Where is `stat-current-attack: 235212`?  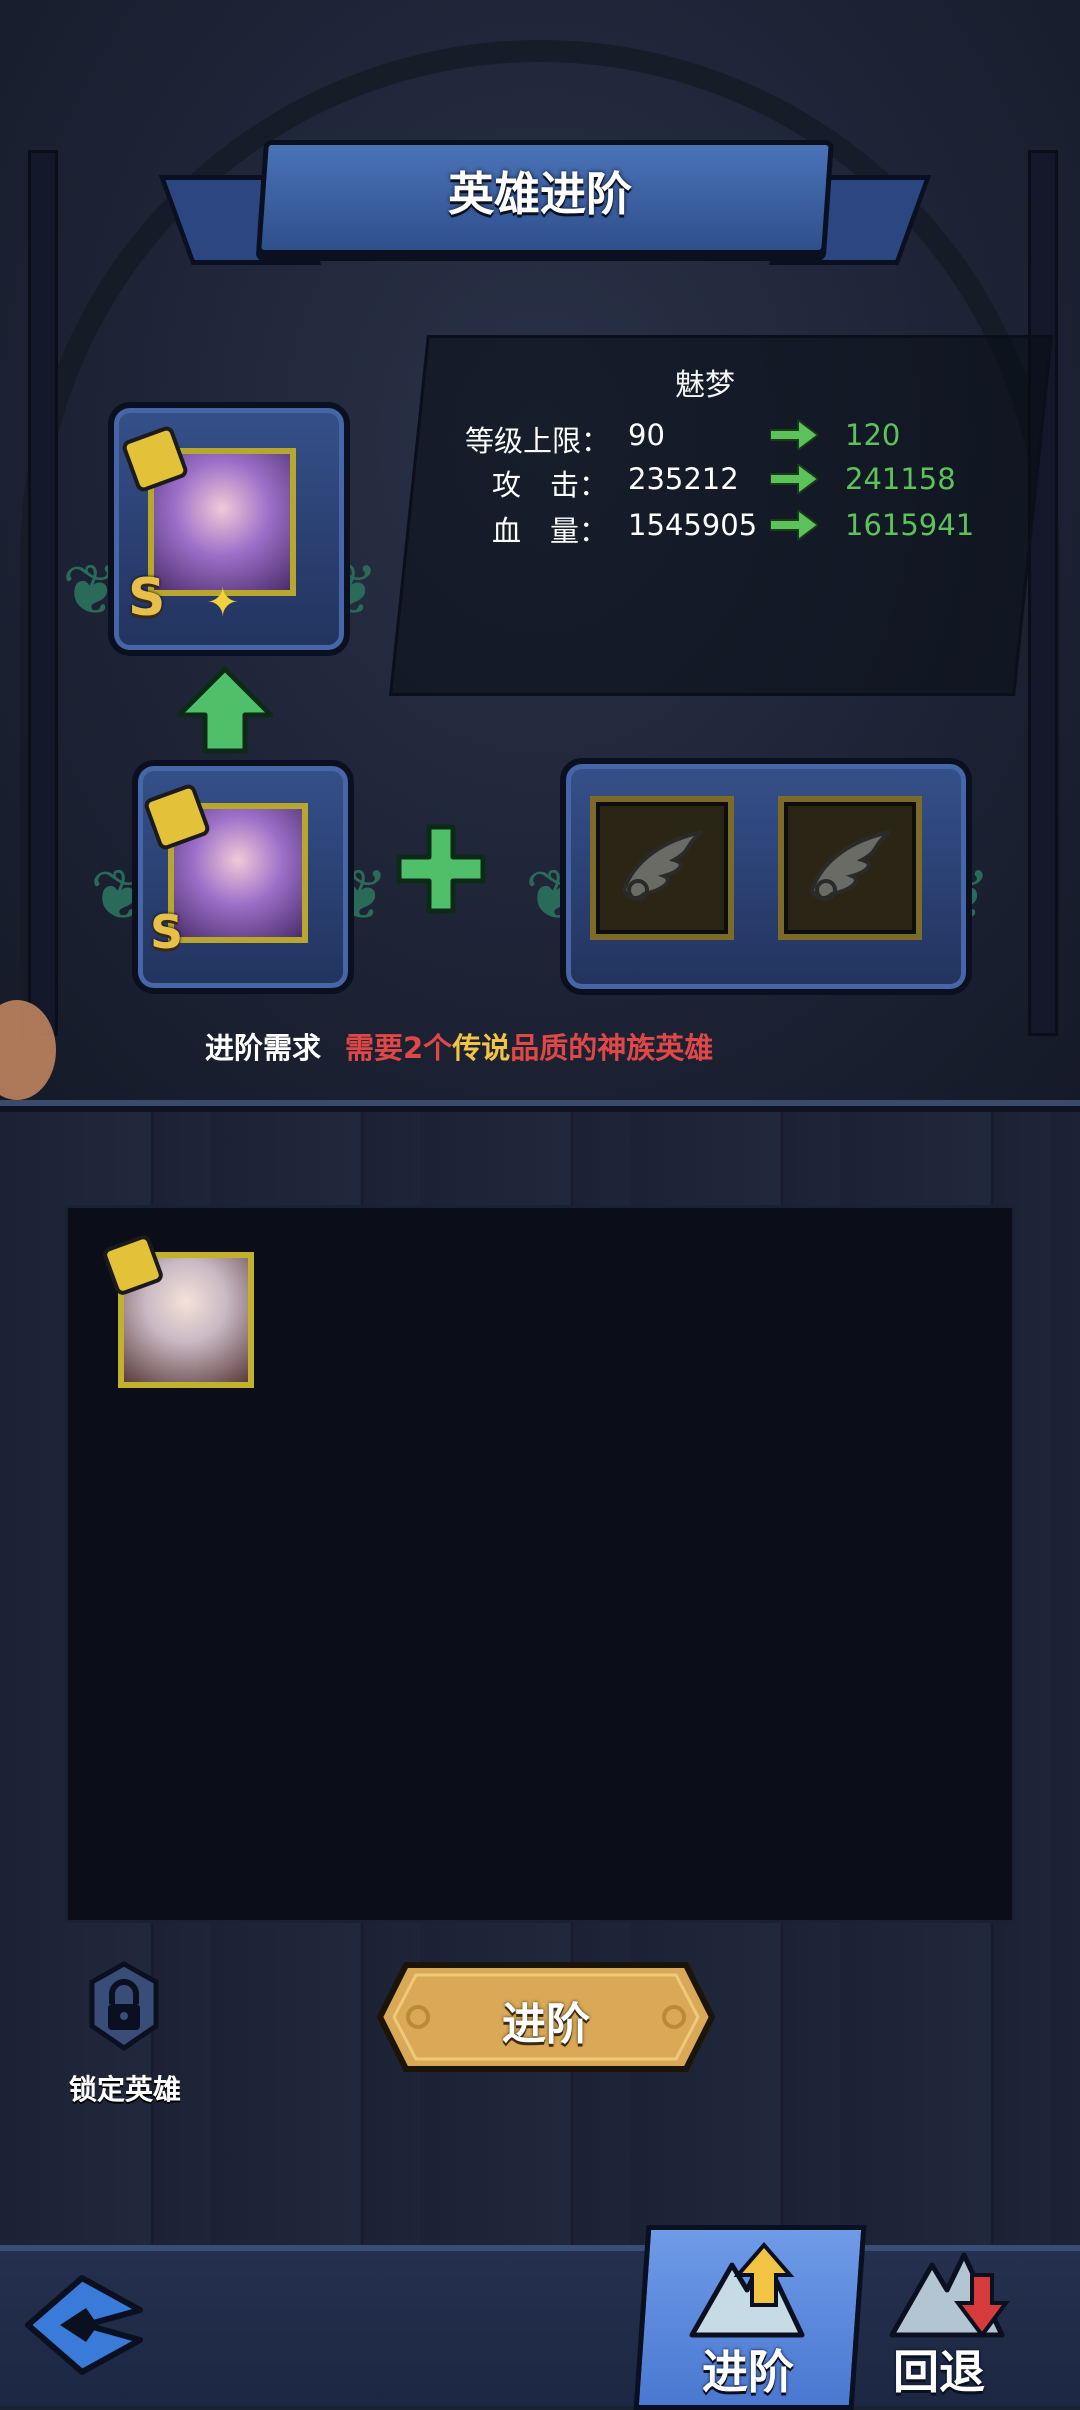
stat-current-attack: 235212 is located at coordinates (683, 479).